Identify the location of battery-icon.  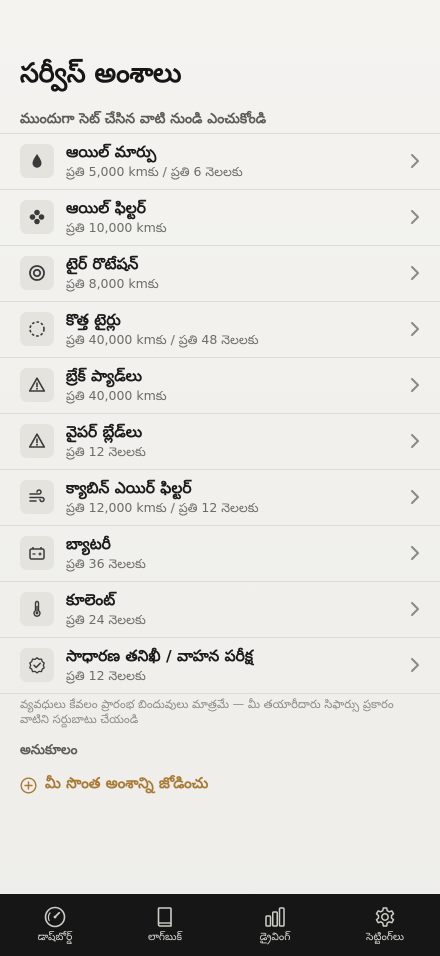
(37, 553).